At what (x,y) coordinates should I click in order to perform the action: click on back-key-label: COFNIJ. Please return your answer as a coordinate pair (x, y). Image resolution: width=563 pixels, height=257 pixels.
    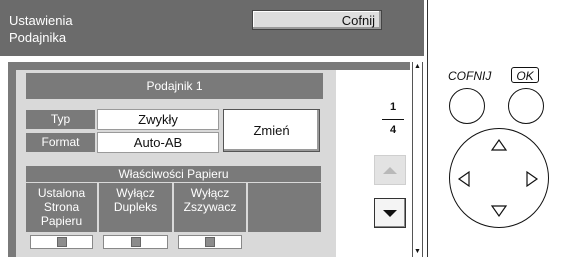
    Looking at the image, I should click on (470, 76).